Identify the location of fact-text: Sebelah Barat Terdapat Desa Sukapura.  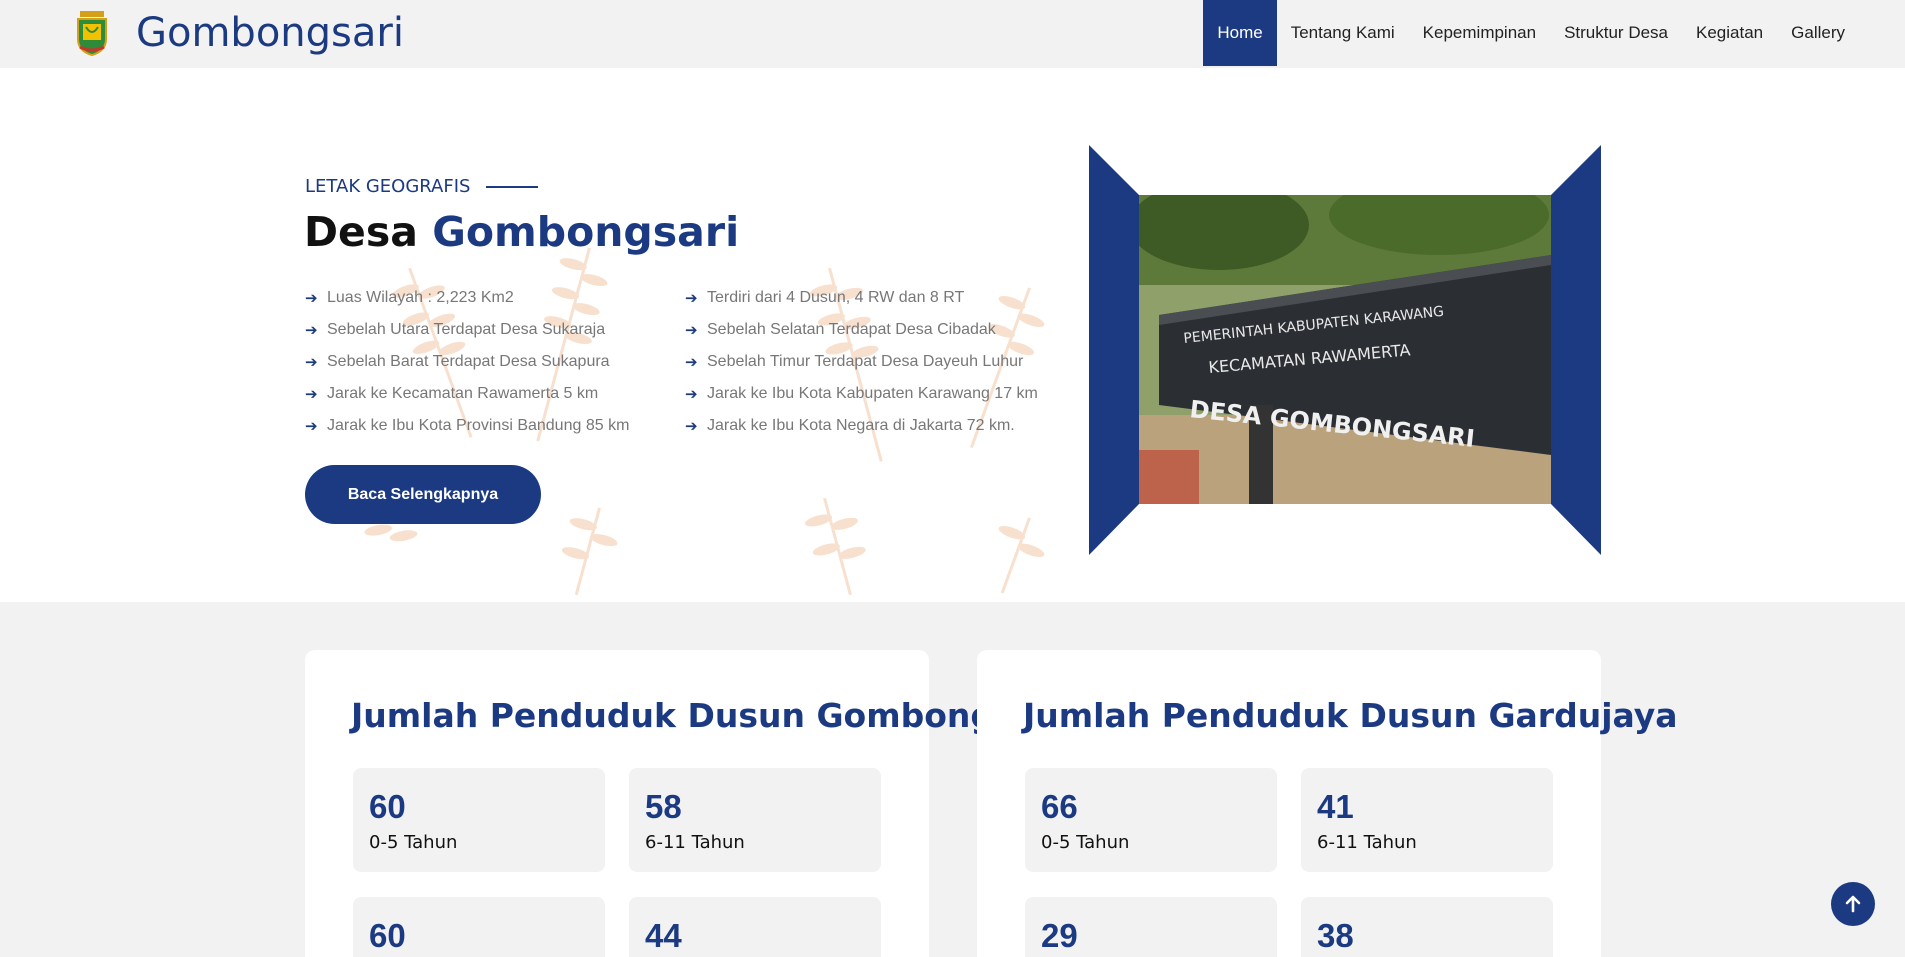
(468, 361).